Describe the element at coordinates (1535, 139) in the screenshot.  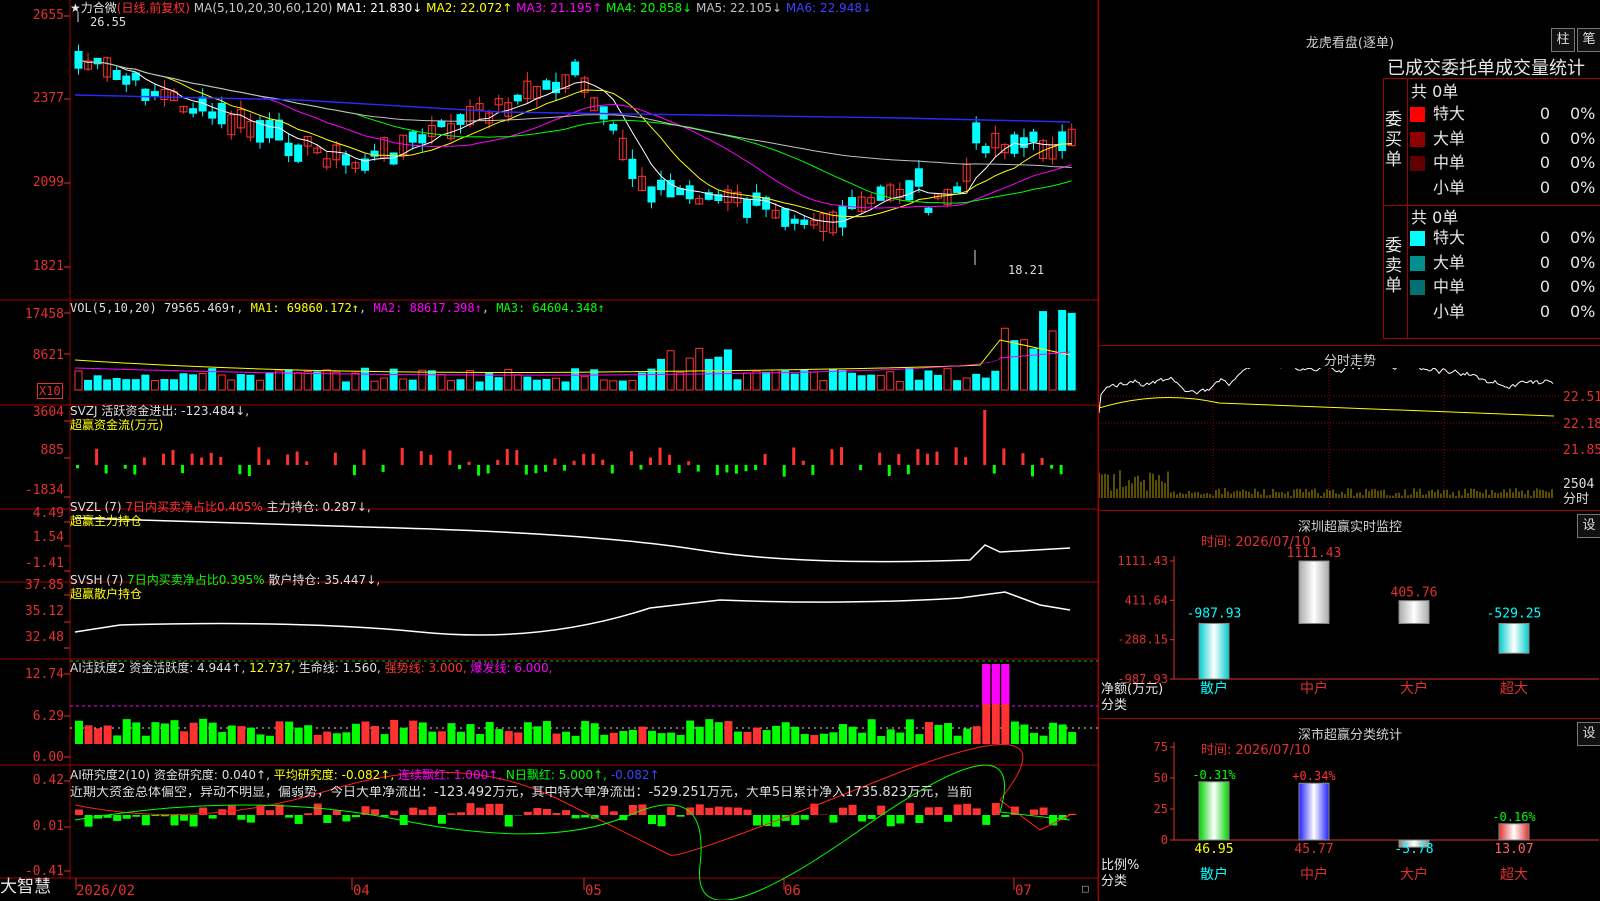
I see `buy-row-volume-1: 0` at that location.